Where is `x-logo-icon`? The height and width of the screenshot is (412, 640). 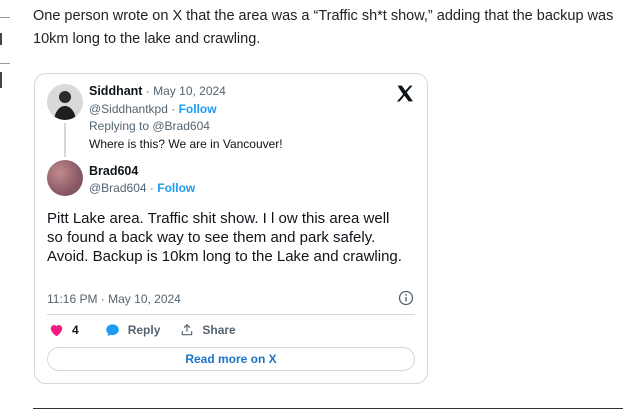
x-logo-icon is located at coordinates (405, 94).